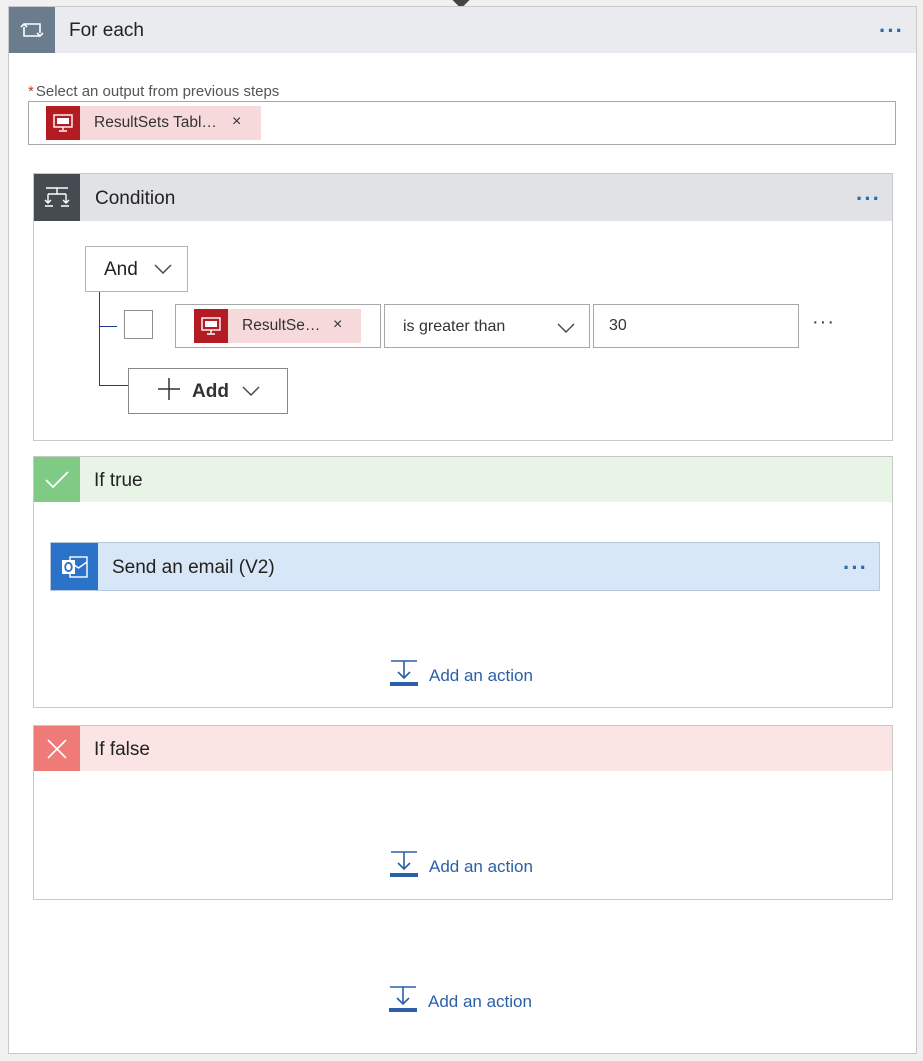  What do you see at coordinates (118, 480) in the screenshot?
I see `if-true-title: If true` at bounding box center [118, 480].